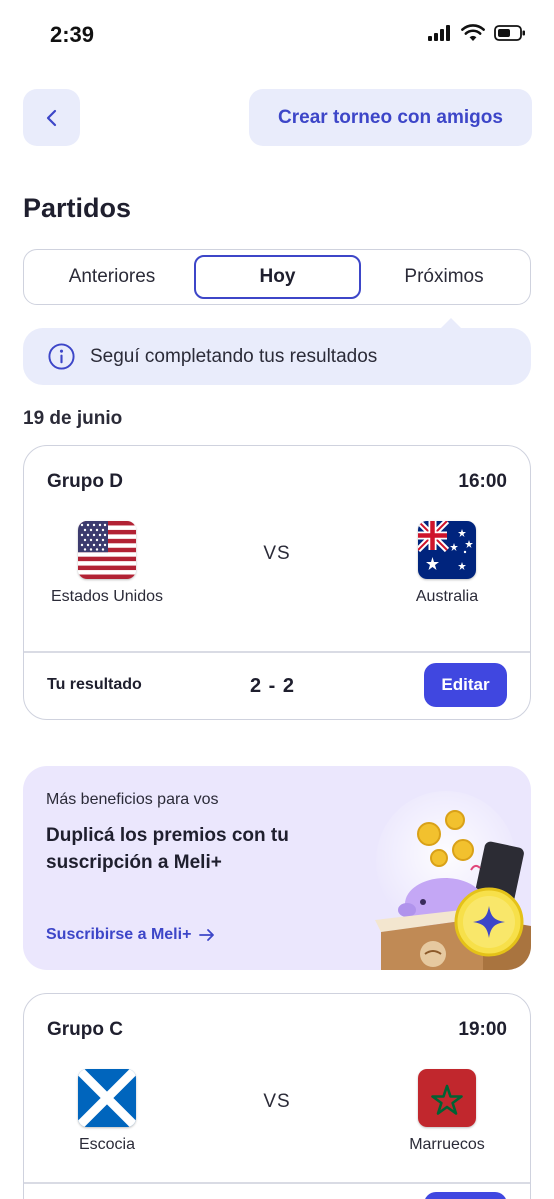 This screenshot has height=1199, width=554. What do you see at coordinates (112, 277) in the screenshot?
I see `tab-anteriores: Anteriores` at bounding box center [112, 277].